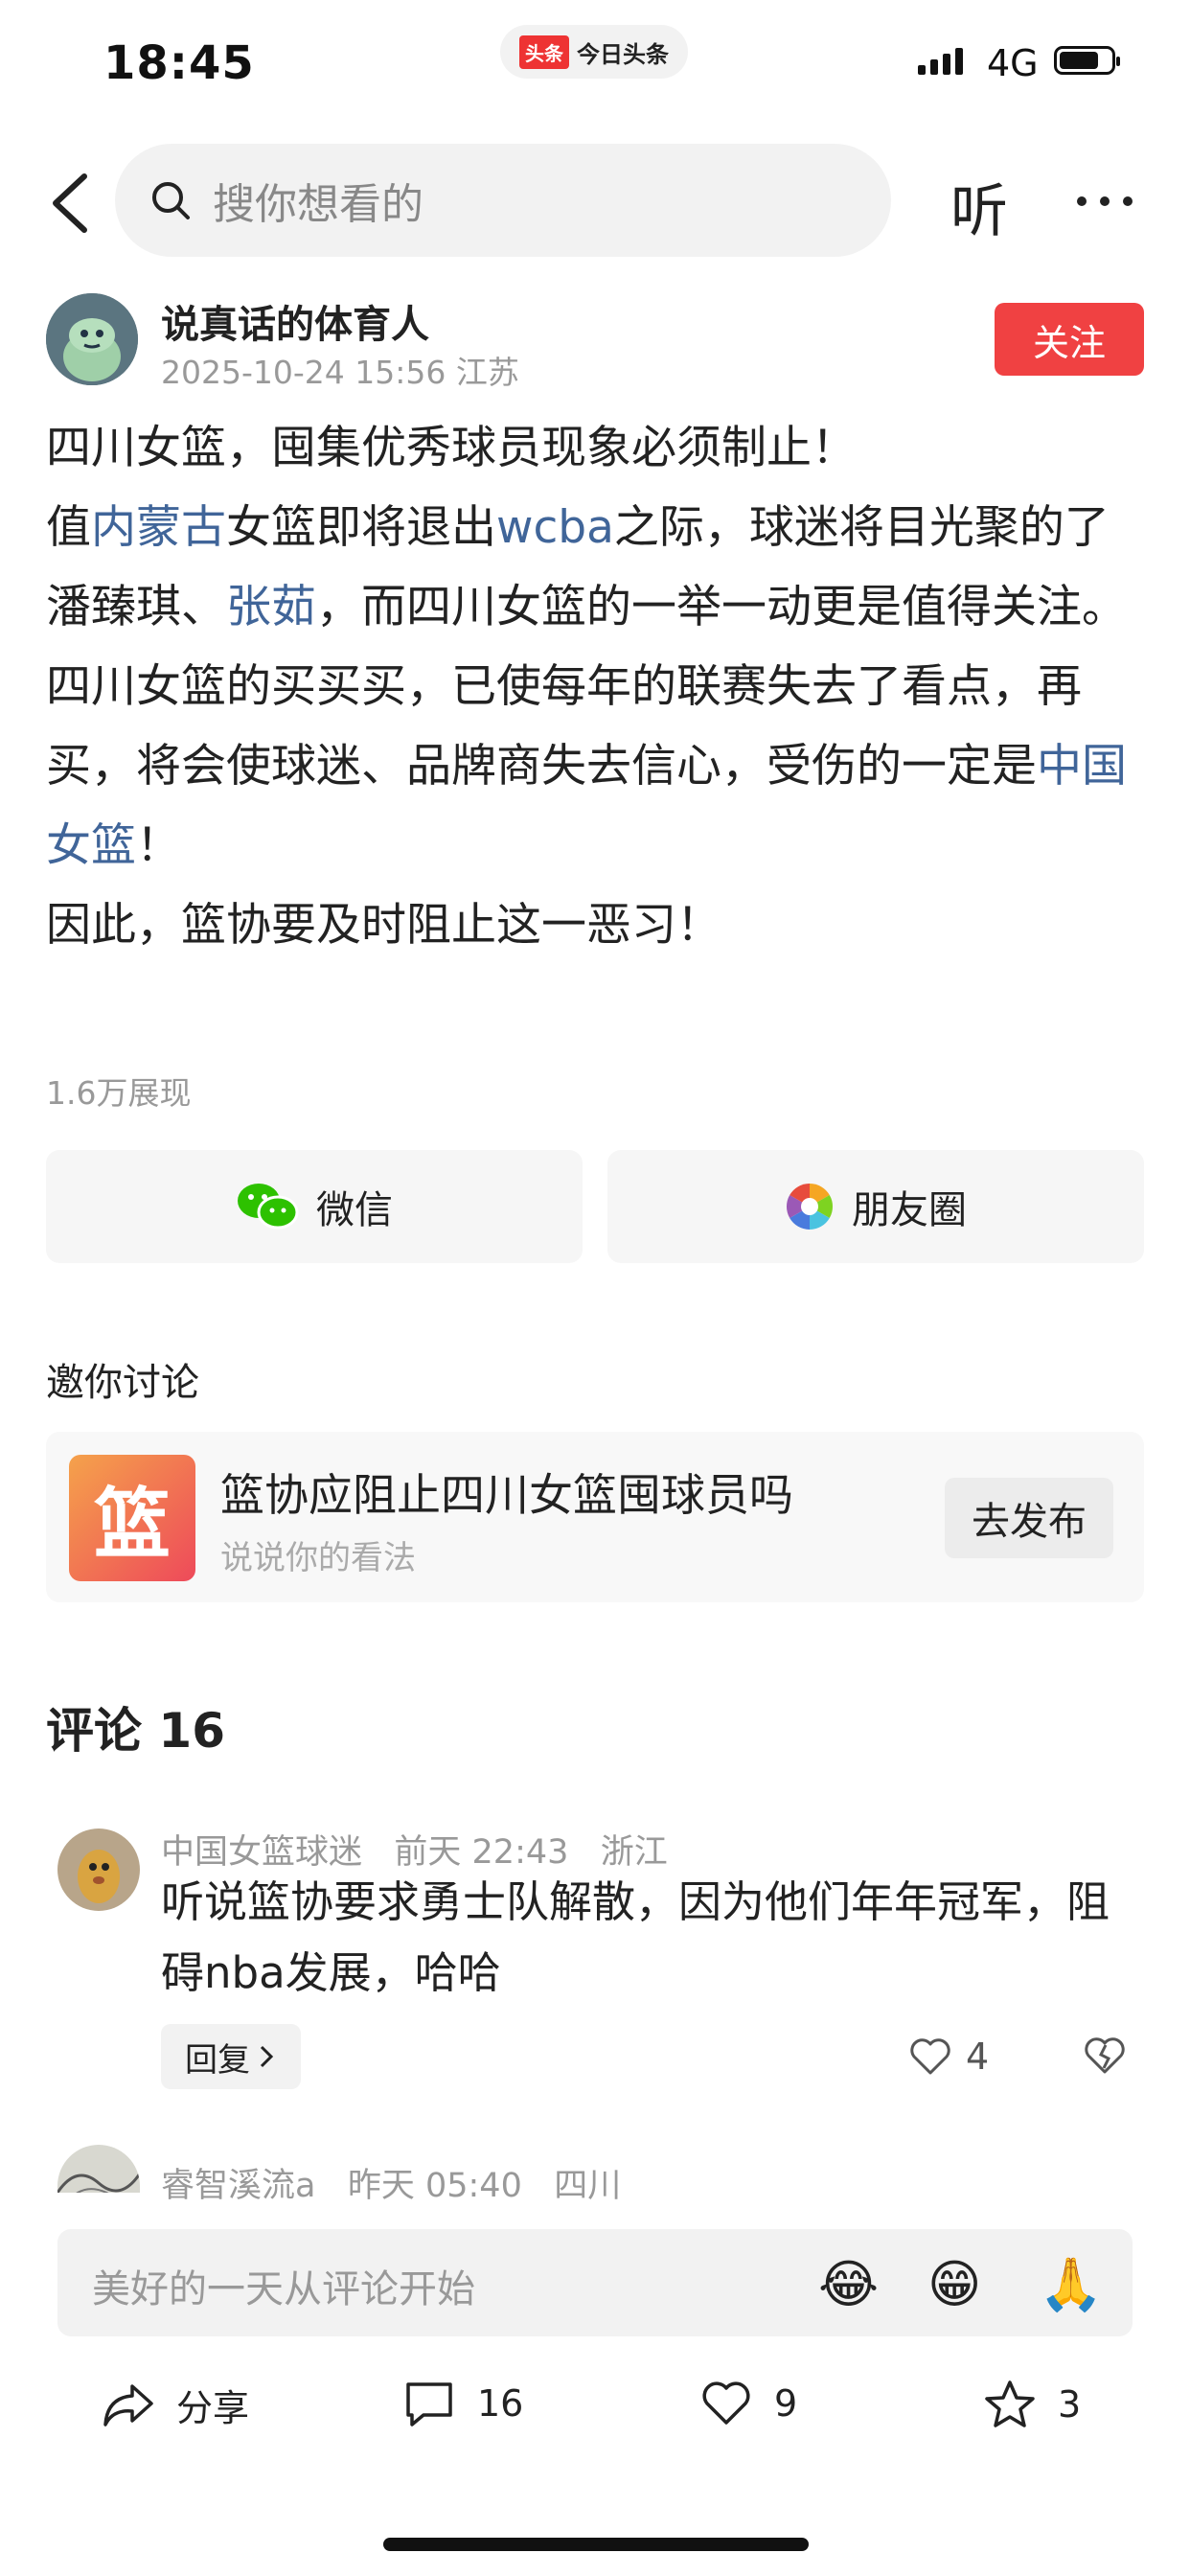 This screenshot has width=1190, height=2576. What do you see at coordinates (76, 203) in the screenshot?
I see `back-arrow-icon` at bounding box center [76, 203].